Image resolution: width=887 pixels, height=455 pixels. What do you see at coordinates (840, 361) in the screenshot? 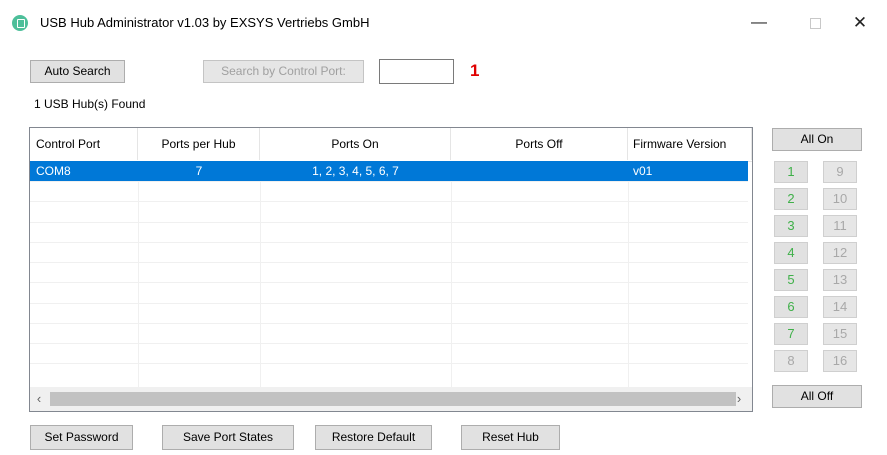
I see `port-16-button: 16` at bounding box center [840, 361].